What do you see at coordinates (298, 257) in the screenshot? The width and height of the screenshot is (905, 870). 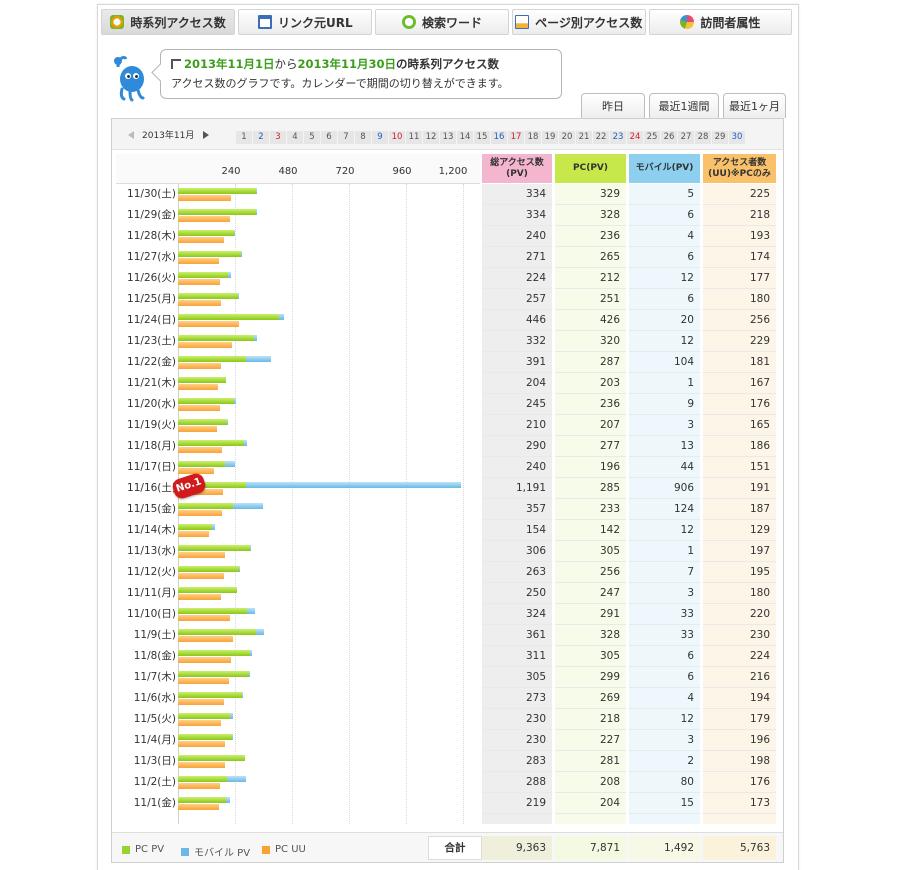 I see `chart-row: 11/27(水)` at bounding box center [298, 257].